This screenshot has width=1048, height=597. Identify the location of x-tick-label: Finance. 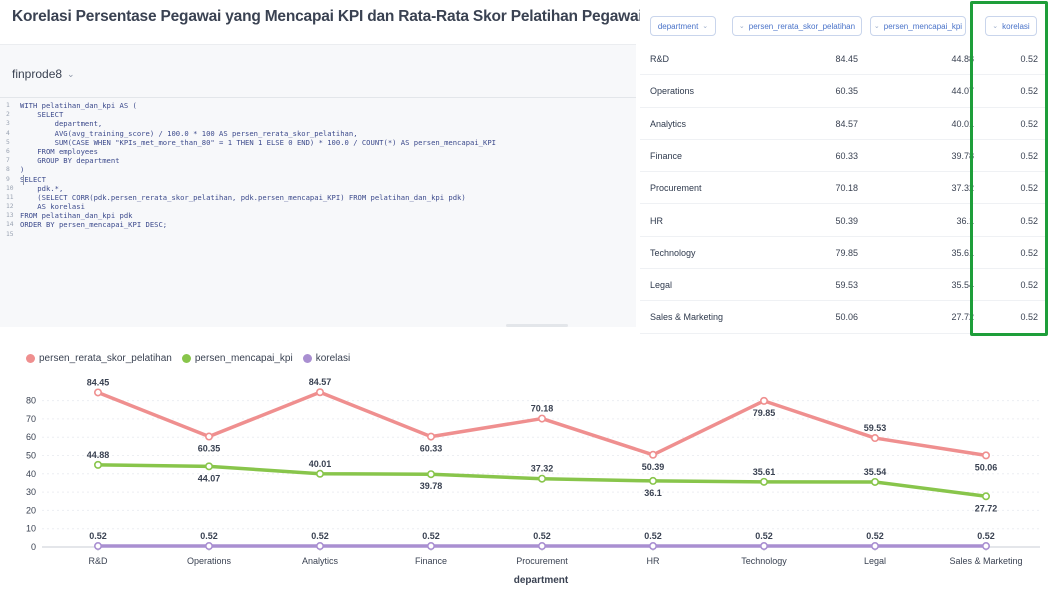
(431, 561).